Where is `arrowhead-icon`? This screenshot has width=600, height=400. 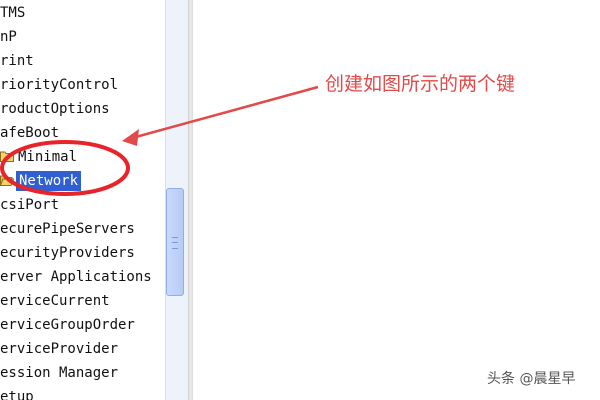
arrowhead-icon is located at coordinates (130, 137).